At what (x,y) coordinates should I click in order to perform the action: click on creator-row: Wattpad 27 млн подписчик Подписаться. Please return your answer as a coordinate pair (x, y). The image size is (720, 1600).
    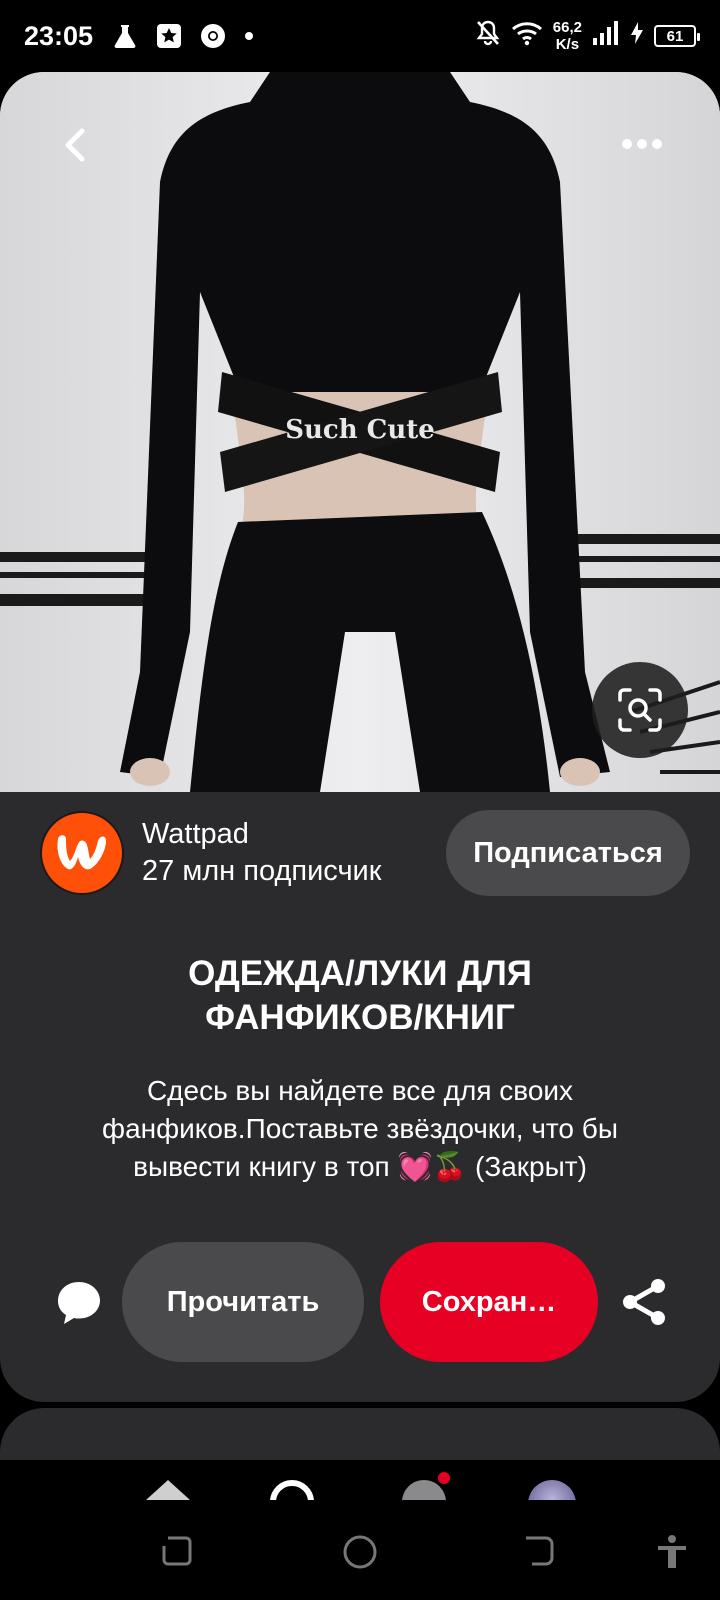
    Looking at the image, I should click on (365, 853).